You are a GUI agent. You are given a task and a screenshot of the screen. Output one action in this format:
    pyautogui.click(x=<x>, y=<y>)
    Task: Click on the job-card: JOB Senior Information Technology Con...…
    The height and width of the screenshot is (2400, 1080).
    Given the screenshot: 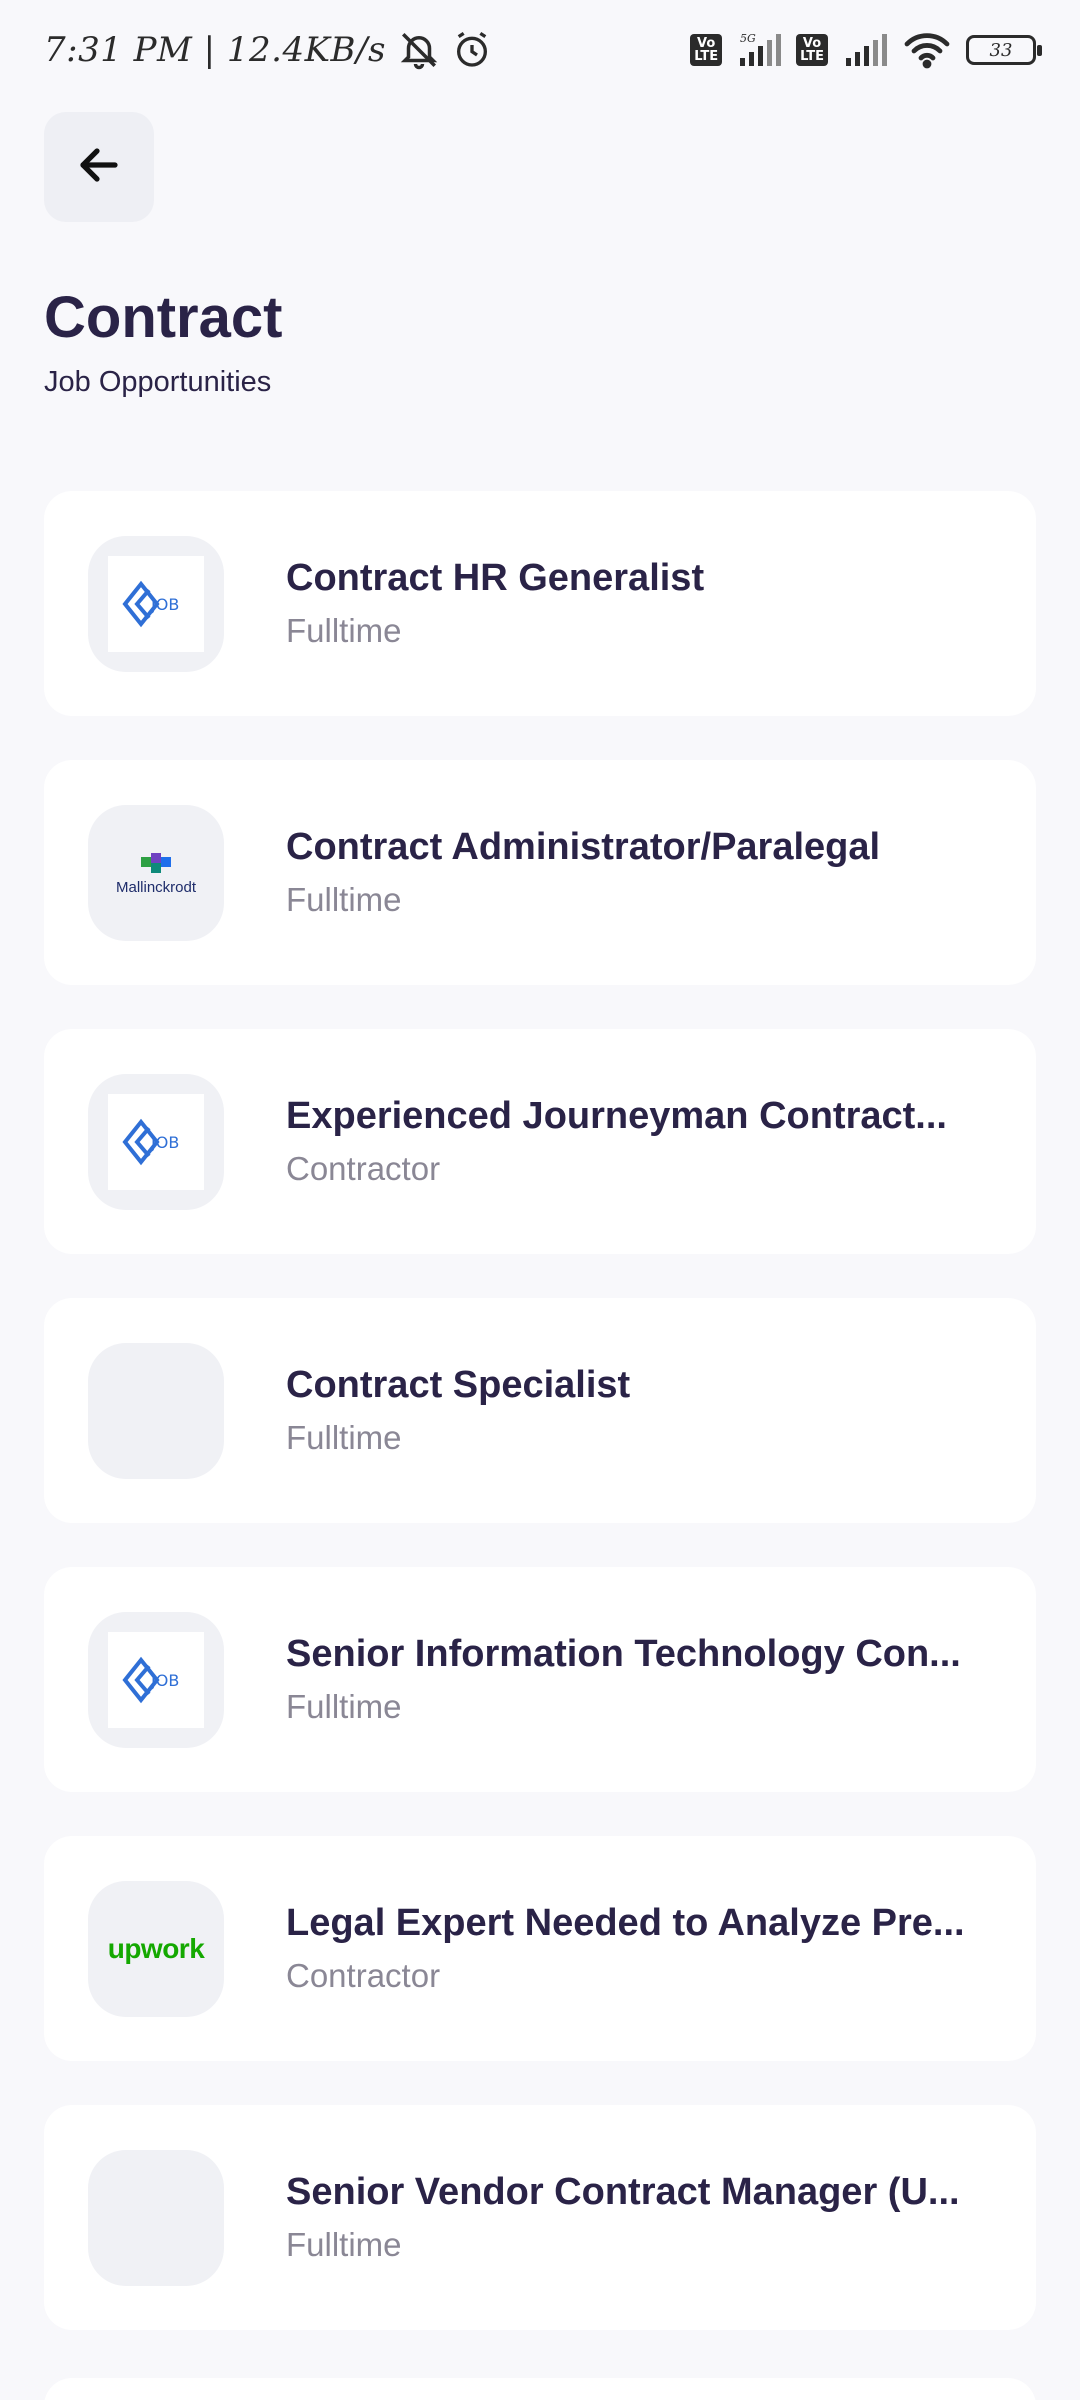 What is the action you would take?
    pyautogui.click(x=540, y=1679)
    